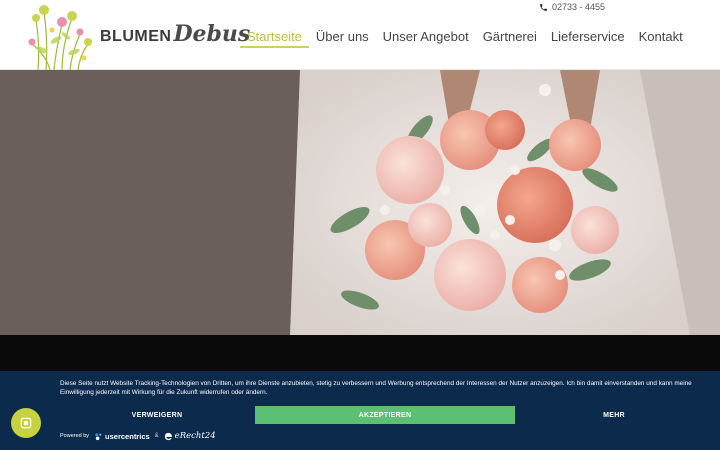 The image size is (720, 450). Describe the element at coordinates (588, 38) in the screenshot. I see `nav-item-lieferservice: Lieferservice` at that location.